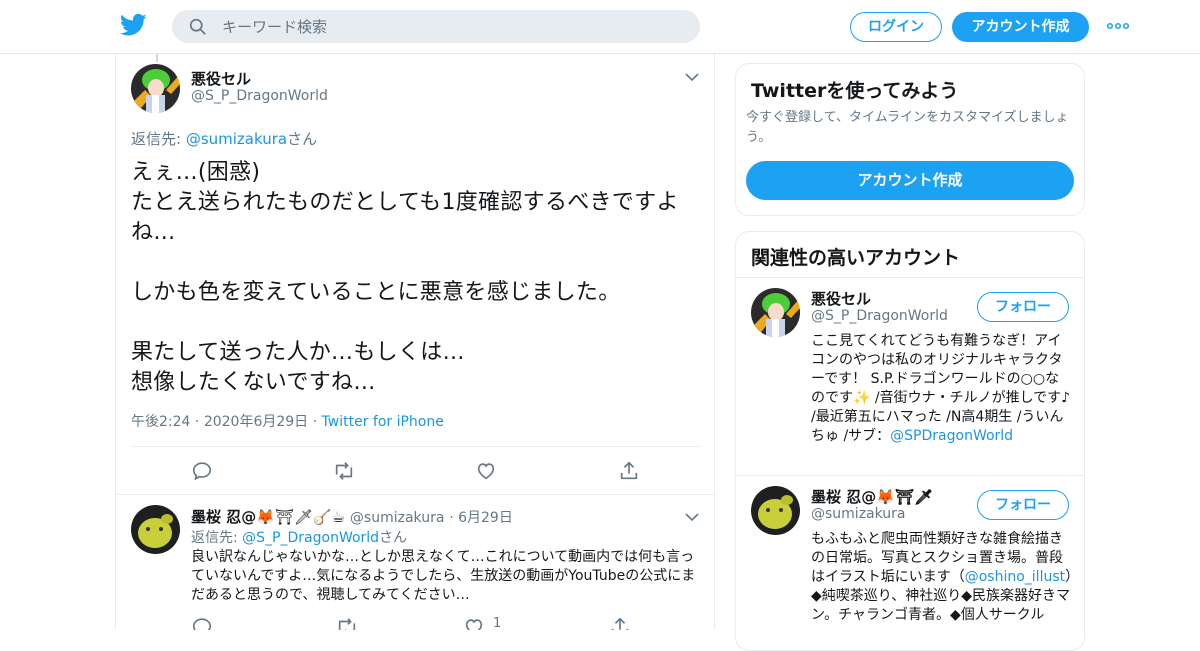 The image size is (1200, 651). What do you see at coordinates (862, 398) in the screenshot?
I see `sparkles-emoji: ✨` at bounding box center [862, 398].